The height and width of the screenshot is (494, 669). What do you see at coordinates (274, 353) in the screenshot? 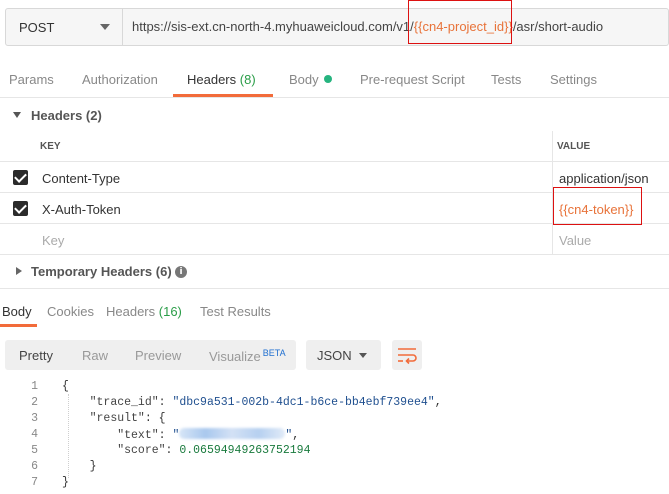
I see `beta-badge: BETA` at bounding box center [274, 353].